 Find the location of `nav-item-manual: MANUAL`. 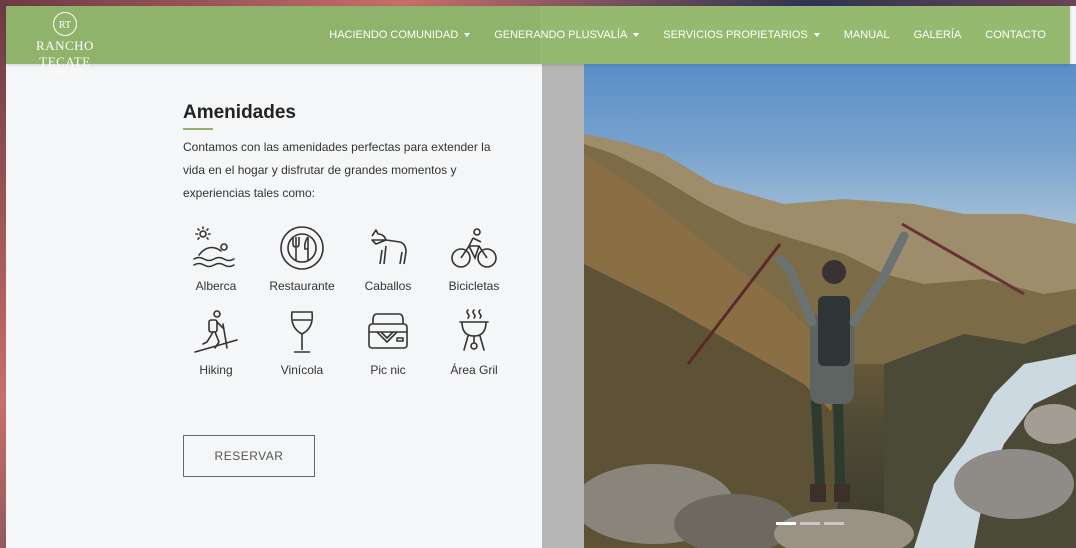

nav-item-manual: MANUAL is located at coordinates (867, 35).